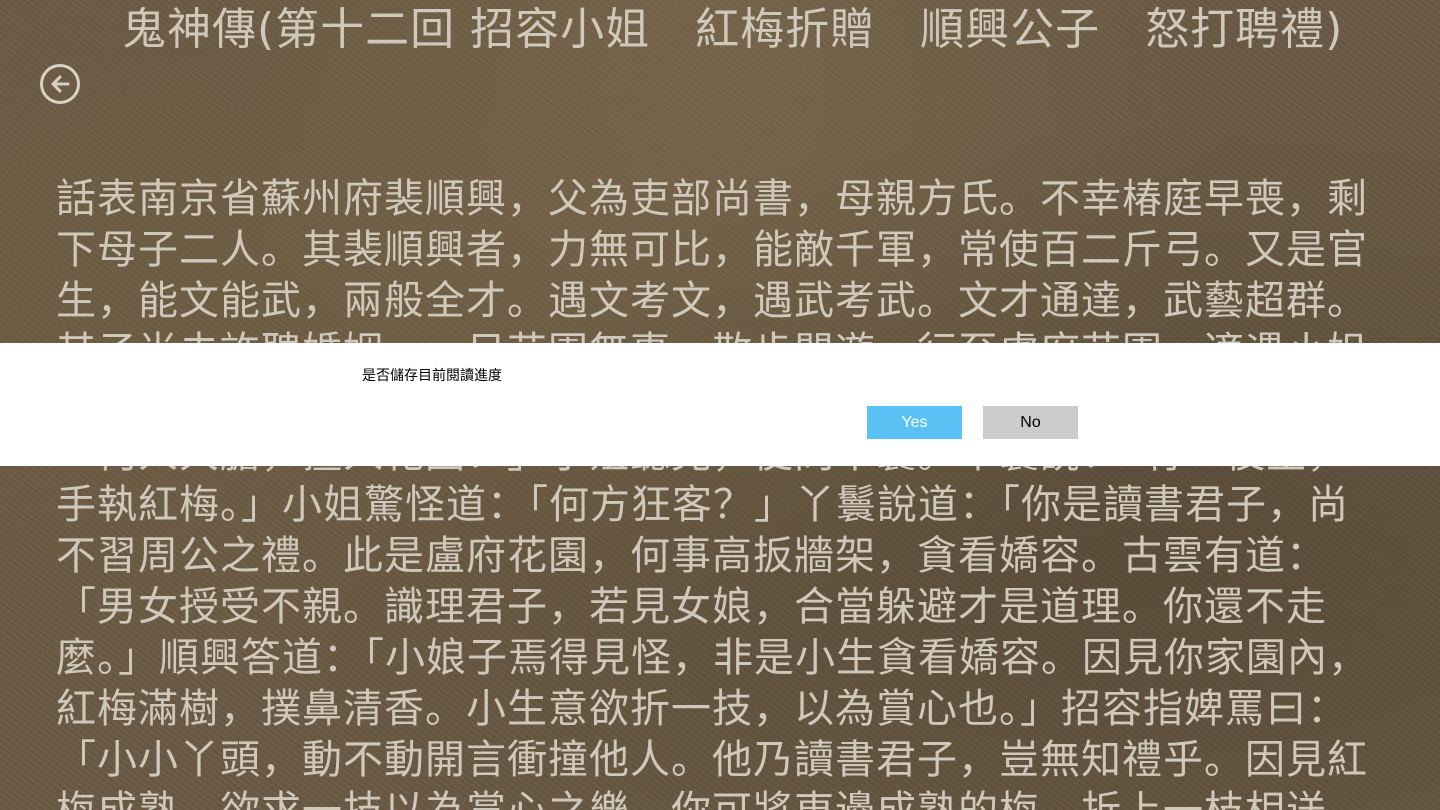 The width and height of the screenshot is (1440, 810). I want to click on yes-button: Yes, so click(914, 422).